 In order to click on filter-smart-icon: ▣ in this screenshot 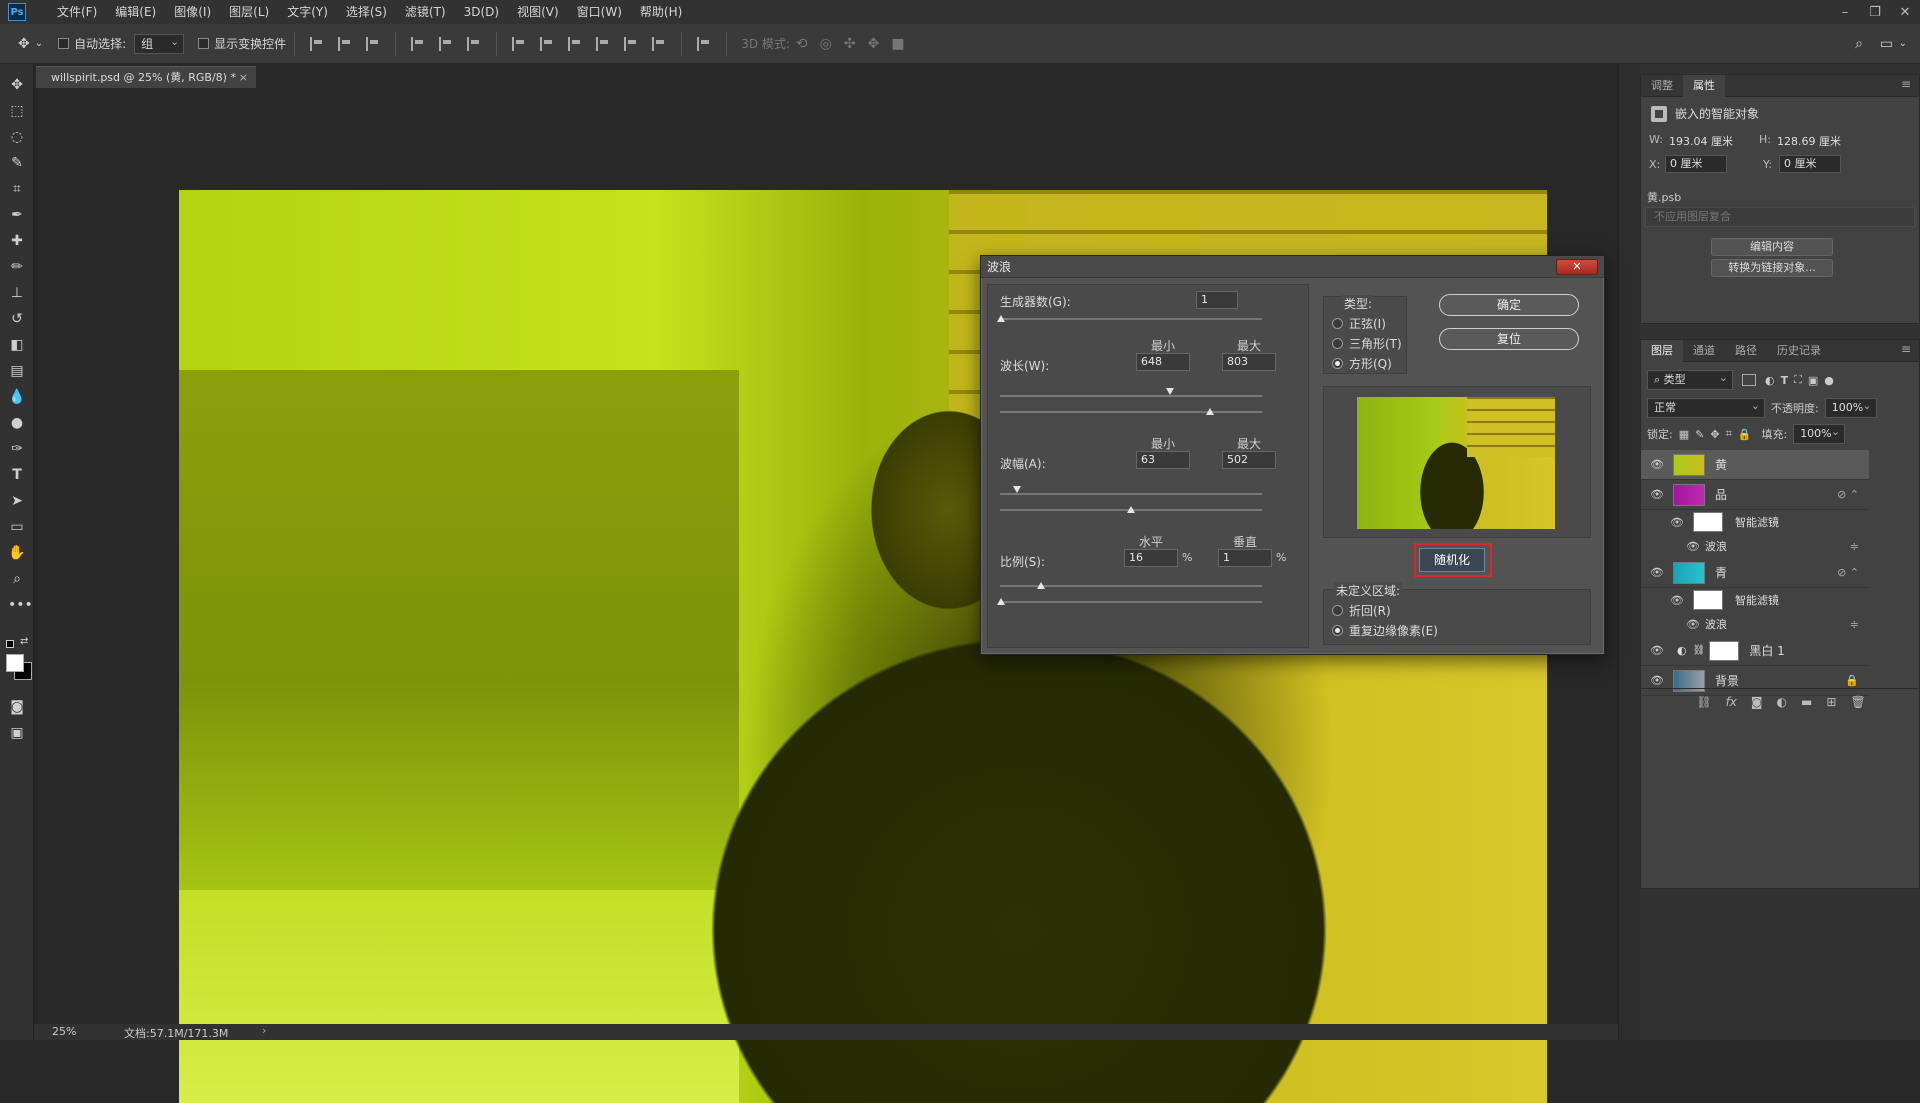, I will do `click(1813, 380)`.